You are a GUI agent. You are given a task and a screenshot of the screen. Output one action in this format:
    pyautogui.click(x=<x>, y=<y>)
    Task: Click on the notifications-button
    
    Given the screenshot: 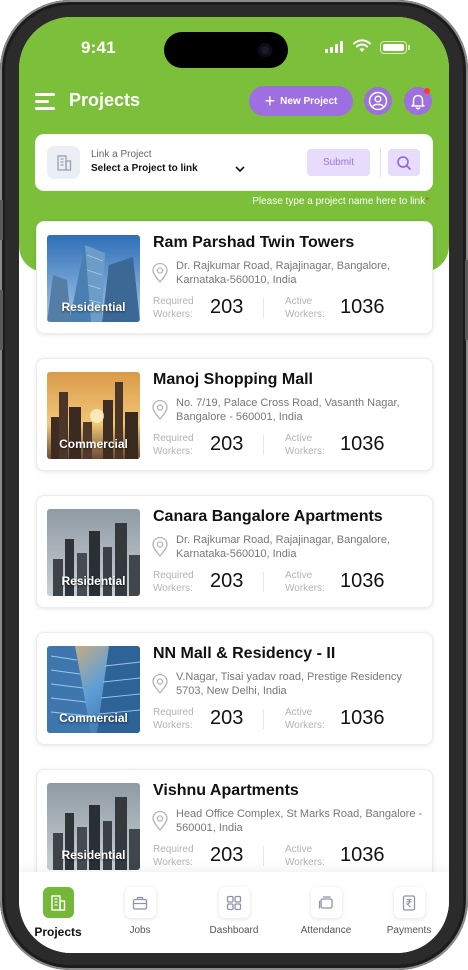 What is the action you would take?
    pyautogui.click(x=418, y=101)
    